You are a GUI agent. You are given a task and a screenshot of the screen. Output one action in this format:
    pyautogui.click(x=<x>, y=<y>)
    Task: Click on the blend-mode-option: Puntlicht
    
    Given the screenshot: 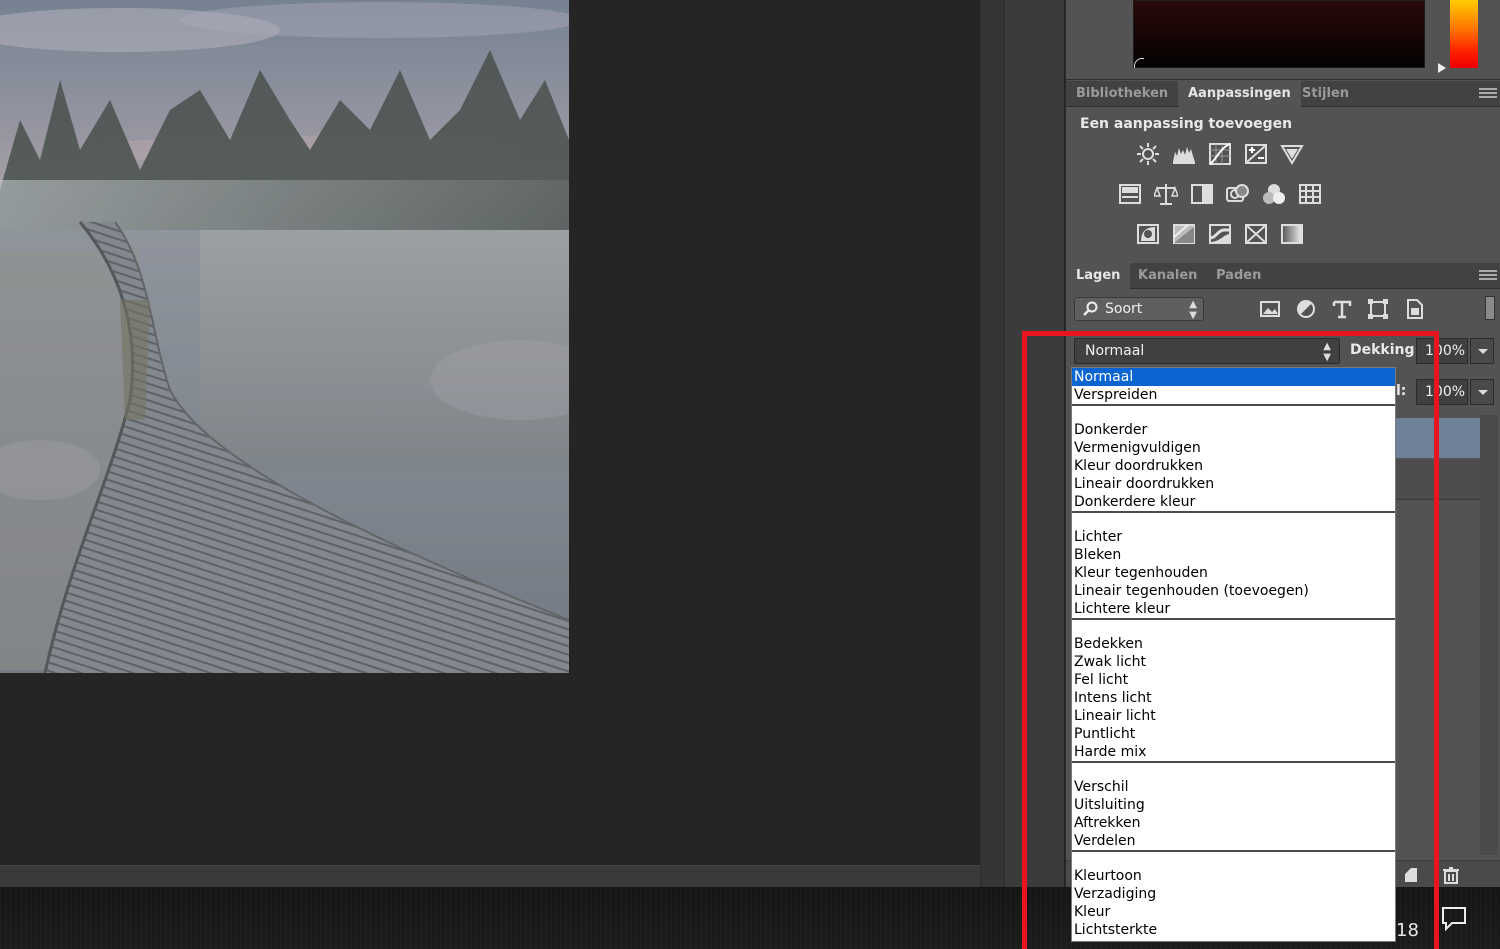 What is the action you would take?
    pyautogui.click(x=1233, y=734)
    